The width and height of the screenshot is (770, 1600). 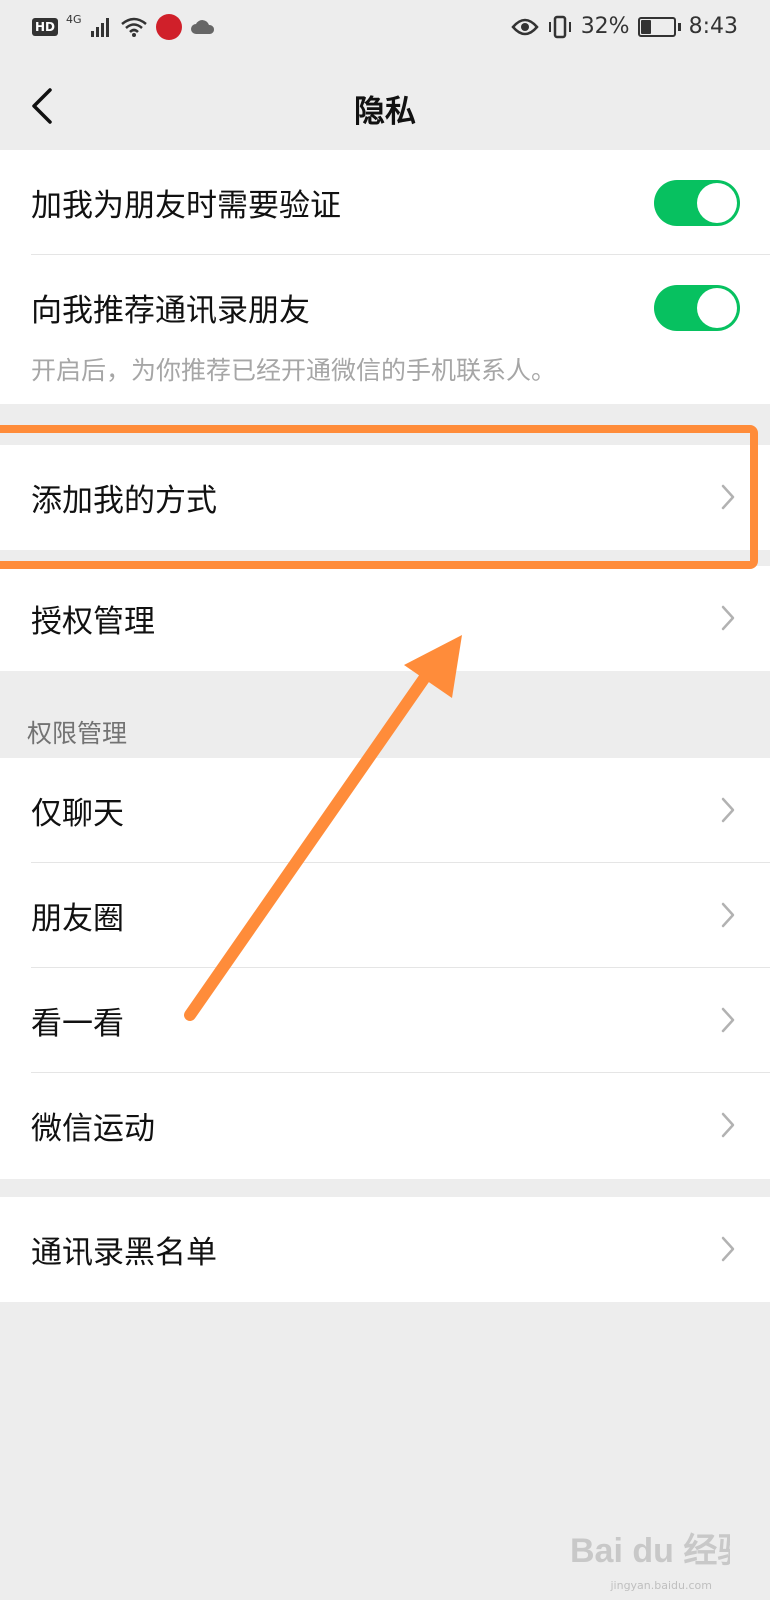 What do you see at coordinates (77, 814) in the screenshot?
I see `item-label: 仅聊天` at bounding box center [77, 814].